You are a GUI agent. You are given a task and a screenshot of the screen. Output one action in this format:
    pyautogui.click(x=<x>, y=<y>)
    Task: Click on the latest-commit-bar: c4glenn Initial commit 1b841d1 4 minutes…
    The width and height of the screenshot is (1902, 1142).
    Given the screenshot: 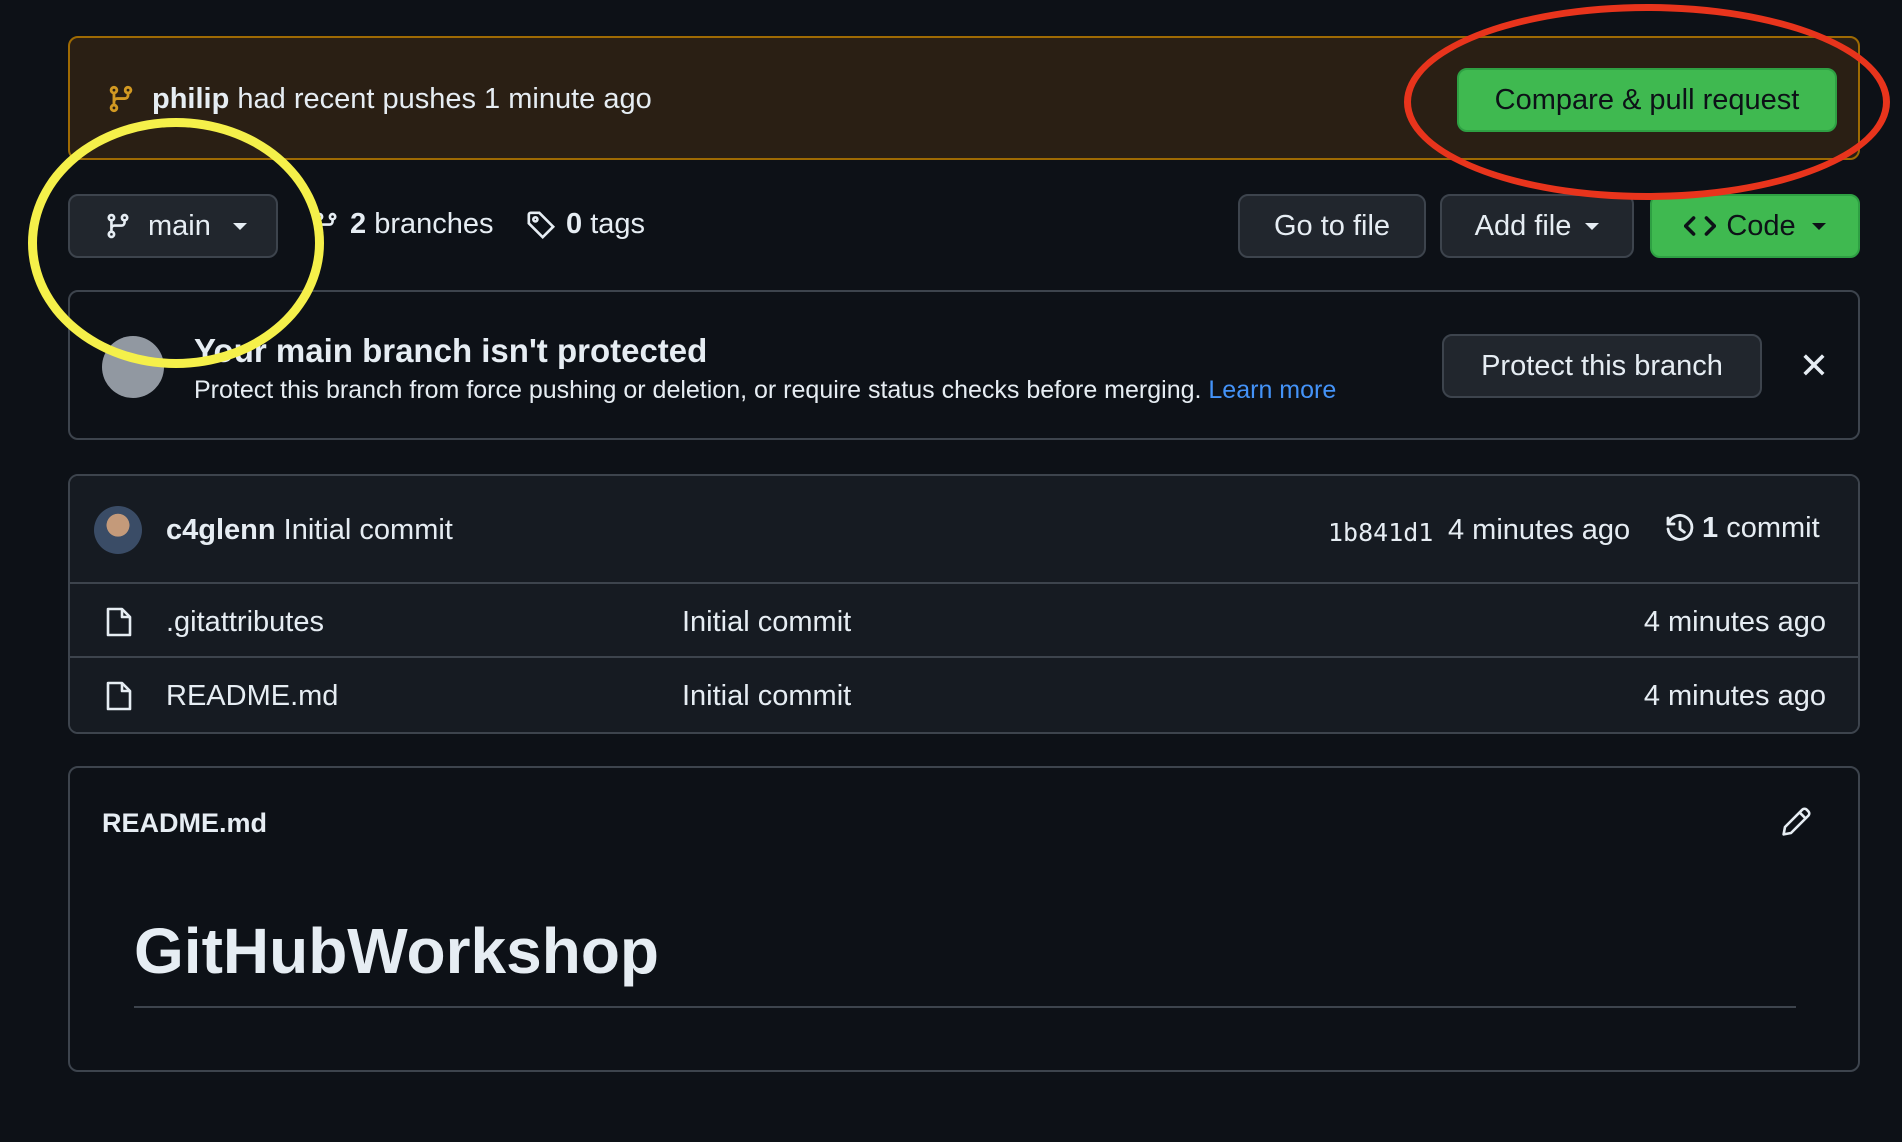 What is the action you would take?
    pyautogui.click(x=964, y=530)
    